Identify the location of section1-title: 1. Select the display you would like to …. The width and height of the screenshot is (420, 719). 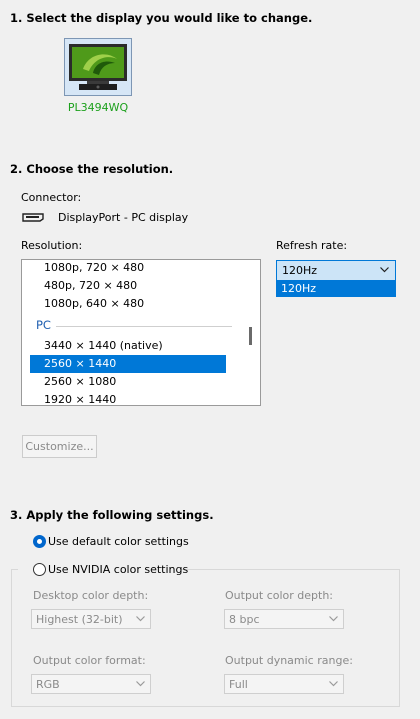
(161, 18).